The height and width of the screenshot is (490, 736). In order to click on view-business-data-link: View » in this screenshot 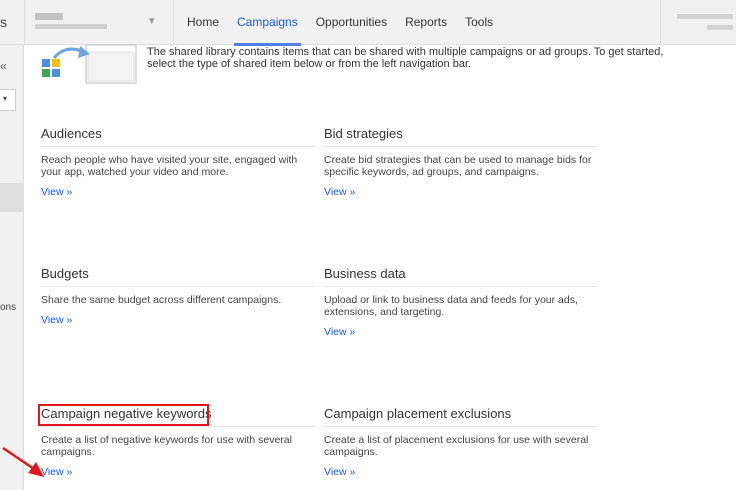, I will do `click(339, 332)`.